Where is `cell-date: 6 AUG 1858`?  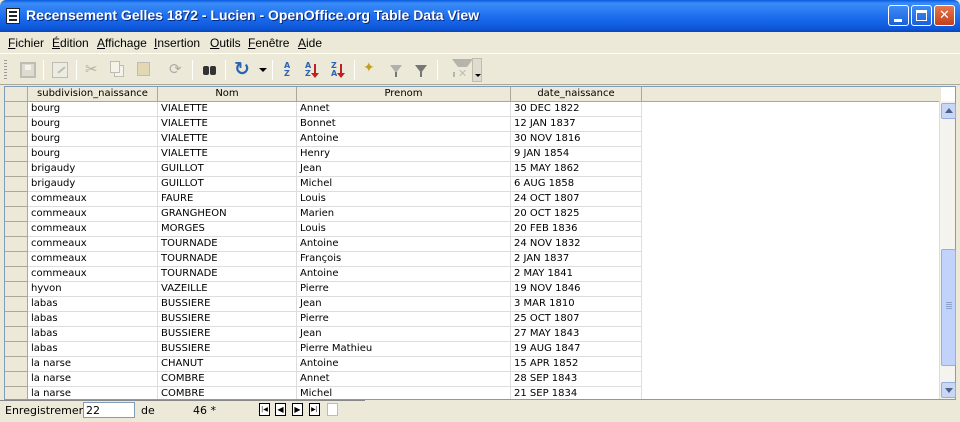 cell-date: 6 AUG 1858 is located at coordinates (576, 184).